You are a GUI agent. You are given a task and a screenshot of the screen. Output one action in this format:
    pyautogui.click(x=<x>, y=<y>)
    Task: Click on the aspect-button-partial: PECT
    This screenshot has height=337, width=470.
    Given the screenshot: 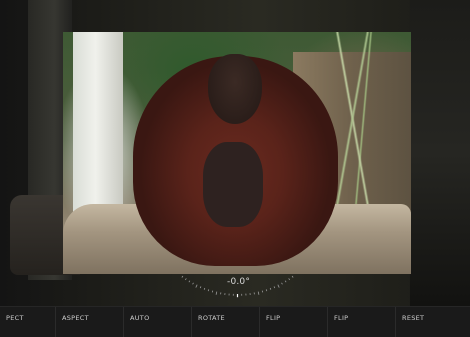 What is the action you would take?
    pyautogui.click(x=27, y=322)
    